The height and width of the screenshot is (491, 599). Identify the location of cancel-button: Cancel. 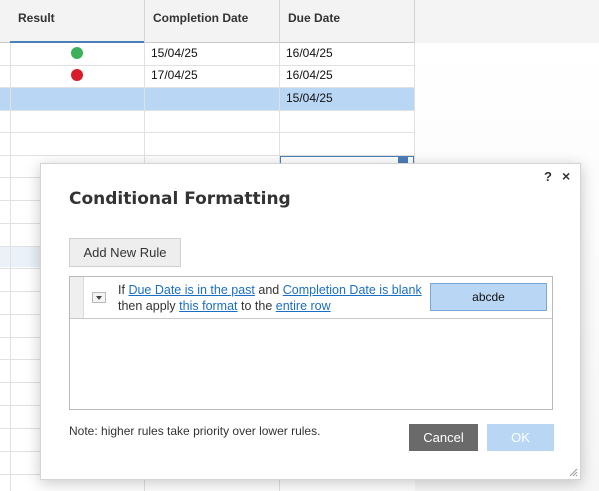
(443, 437).